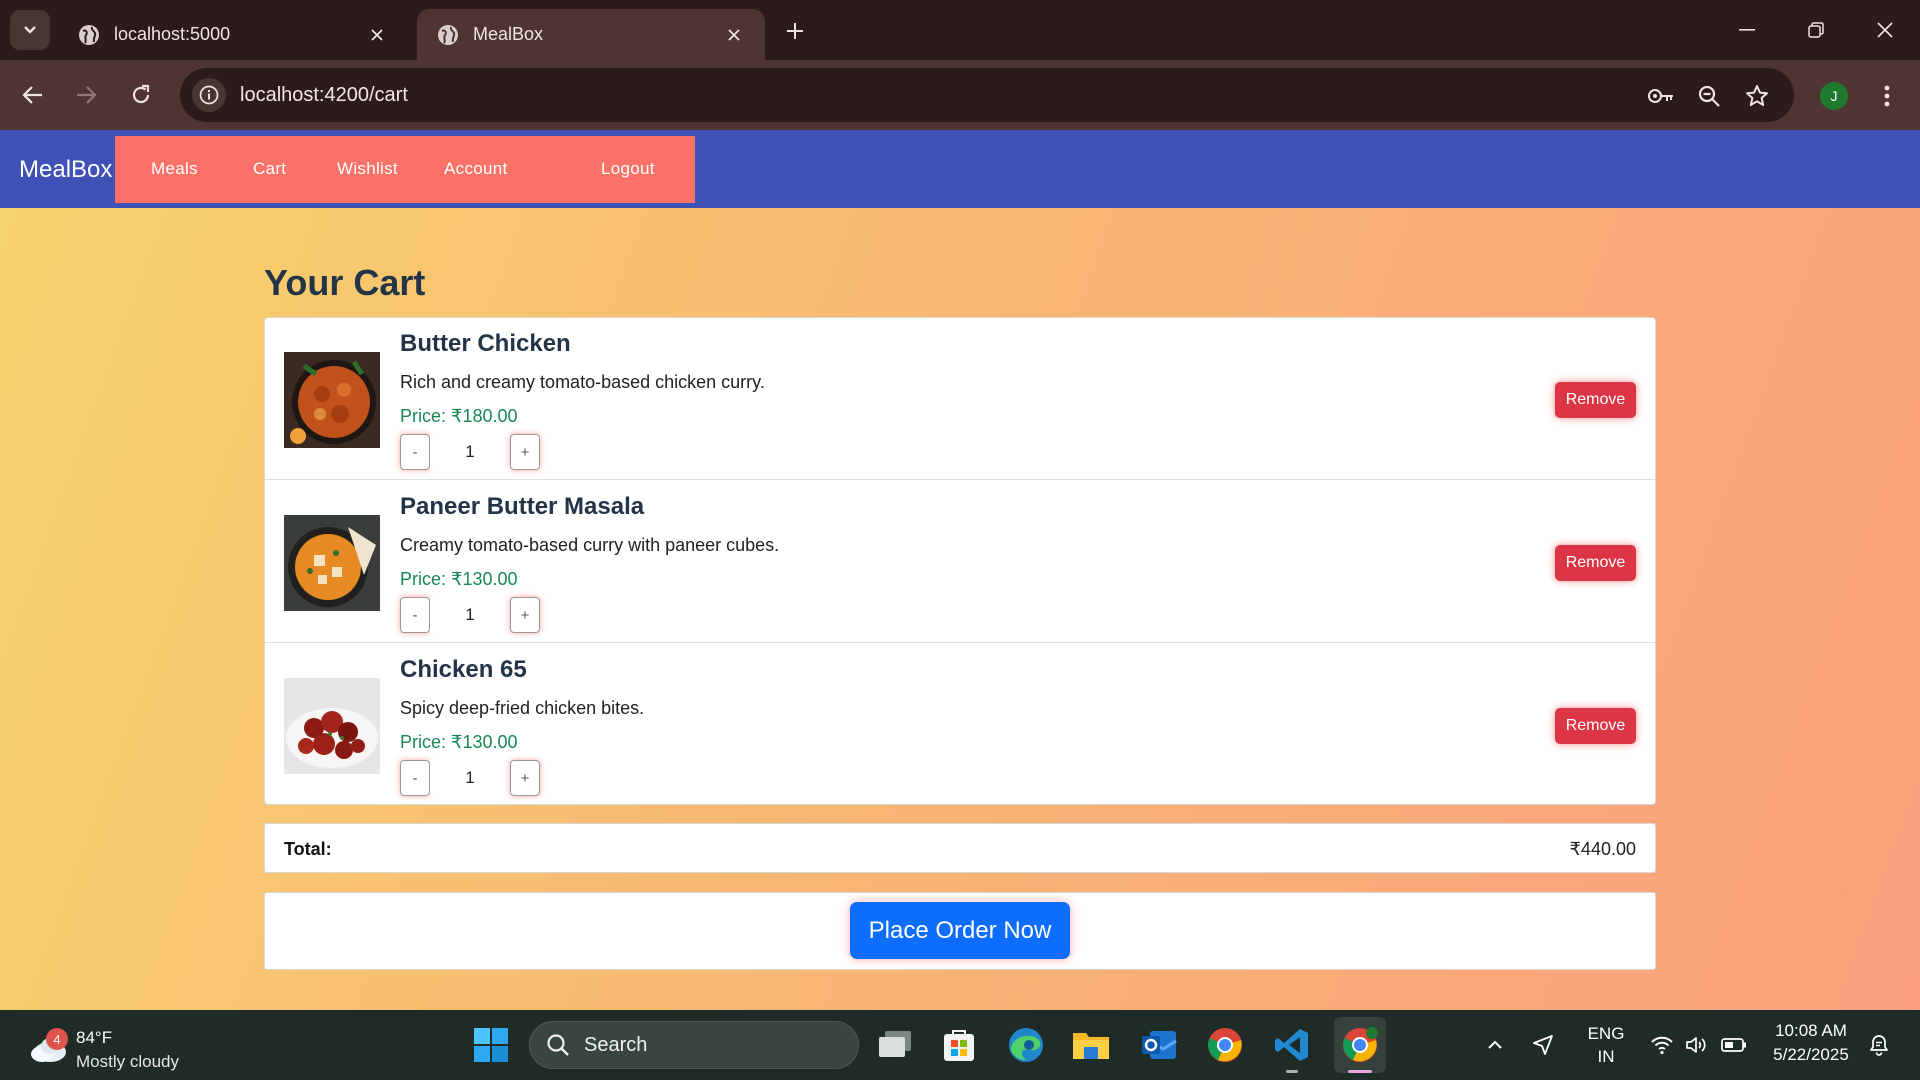 The width and height of the screenshot is (1920, 1080). Describe the element at coordinates (324, 94) in the screenshot. I see `url-text: localhost:4200/cart` at that location.